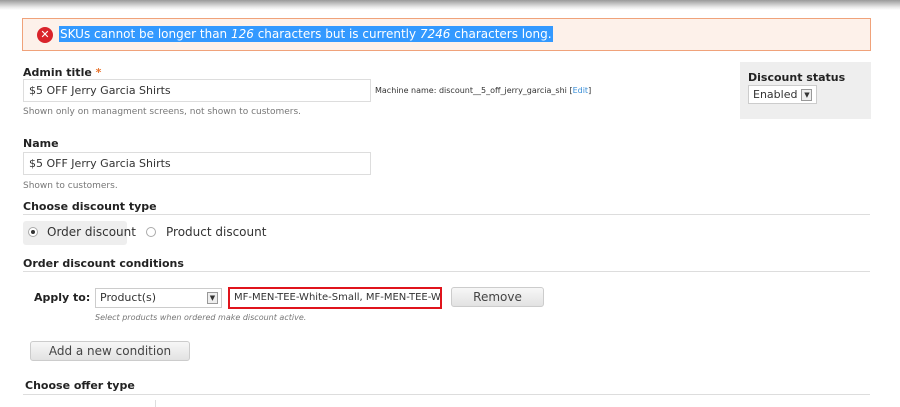 This screenshot has width=900, height=407. I want to click on discount-status-label: Discount status, so click(797, 77).